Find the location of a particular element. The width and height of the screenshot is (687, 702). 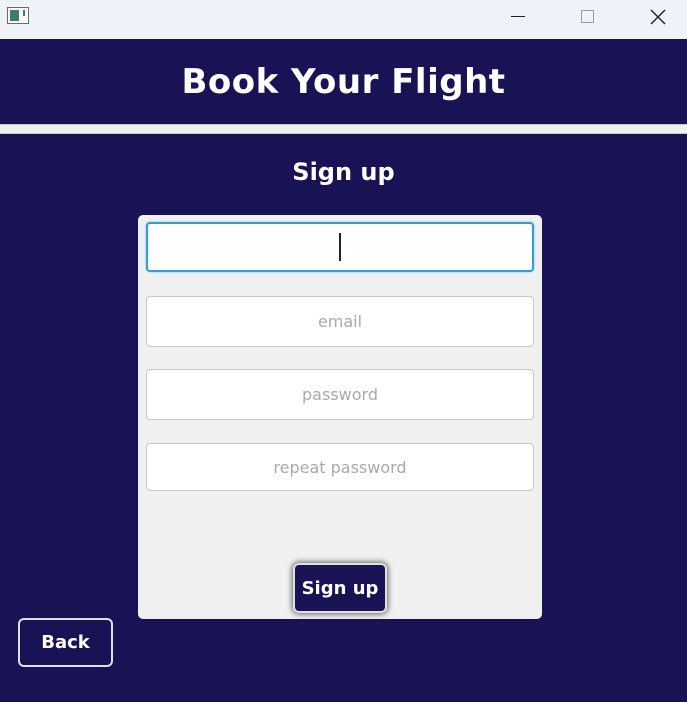

maximize-button is located at coordinates (587, 16).